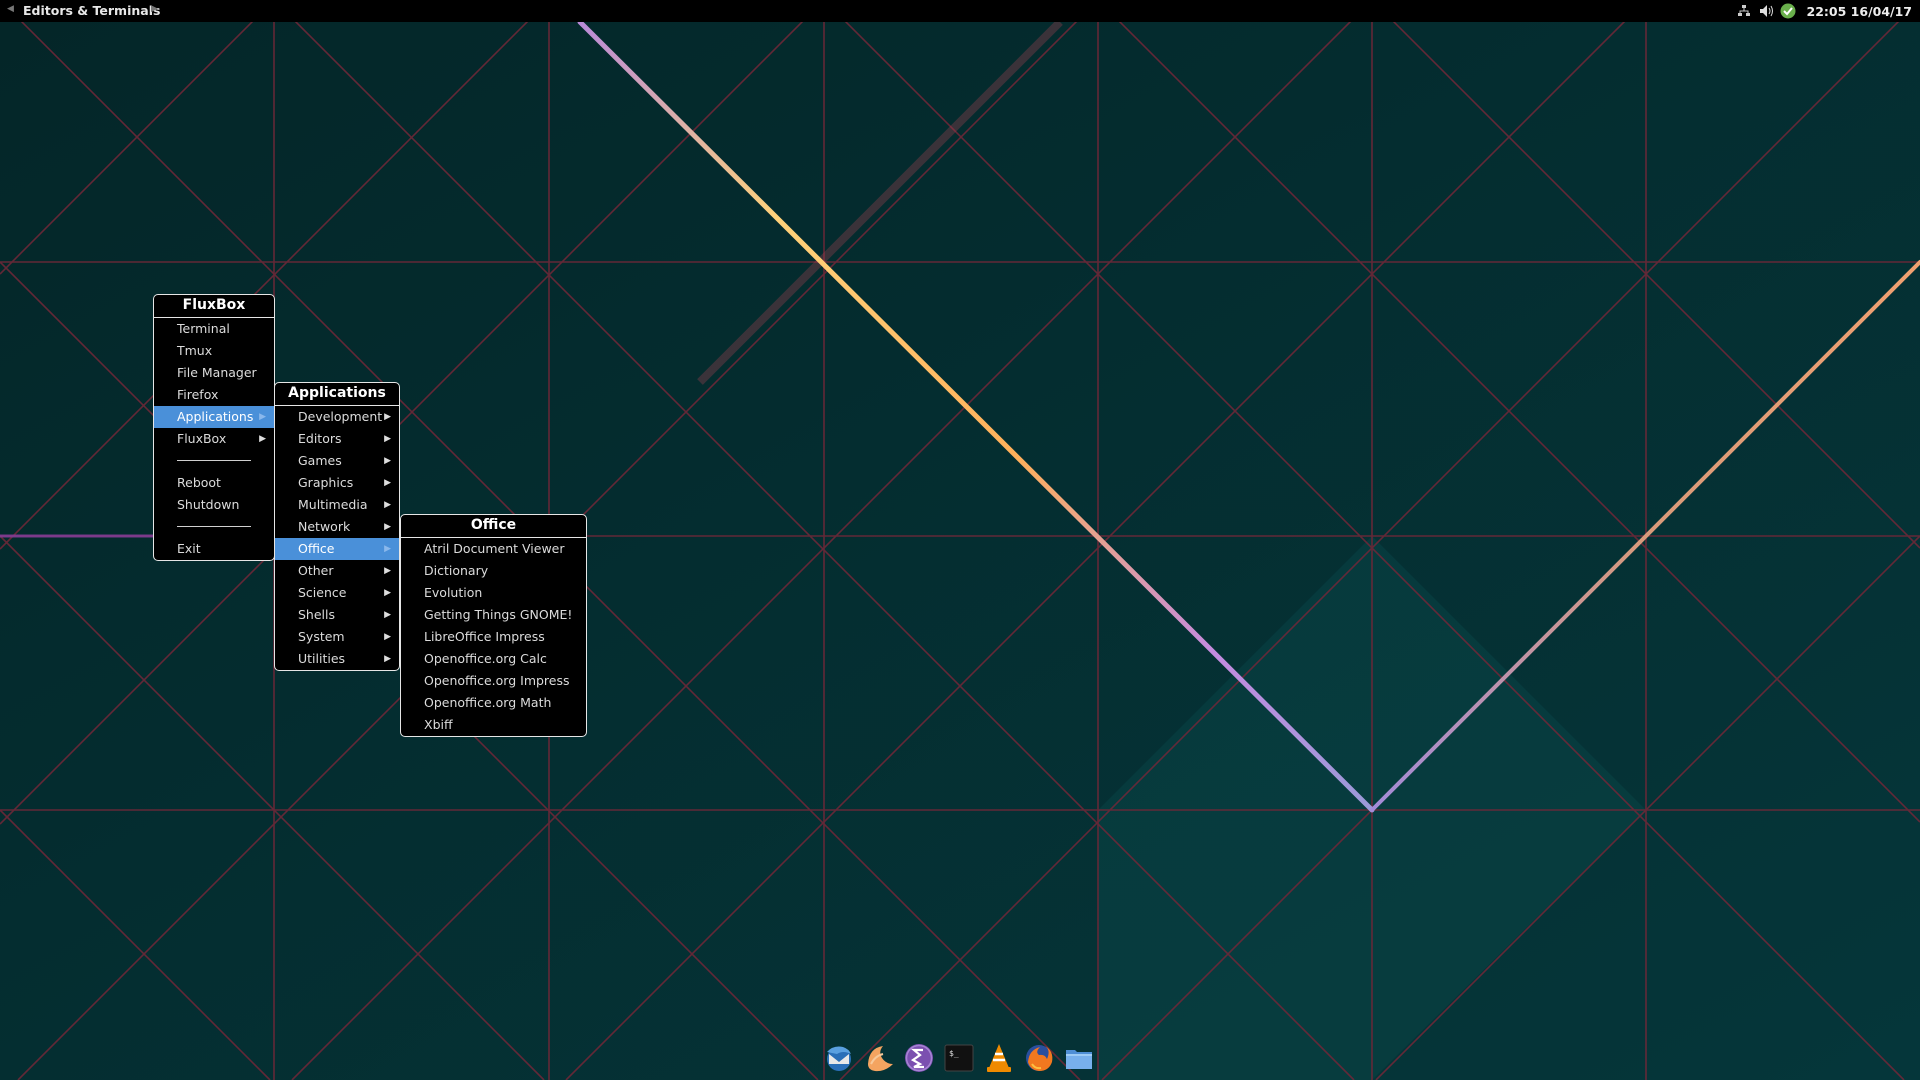 The image size is (1920, 1080). I want to click on menu-title-office: Office, so click(493, 526).